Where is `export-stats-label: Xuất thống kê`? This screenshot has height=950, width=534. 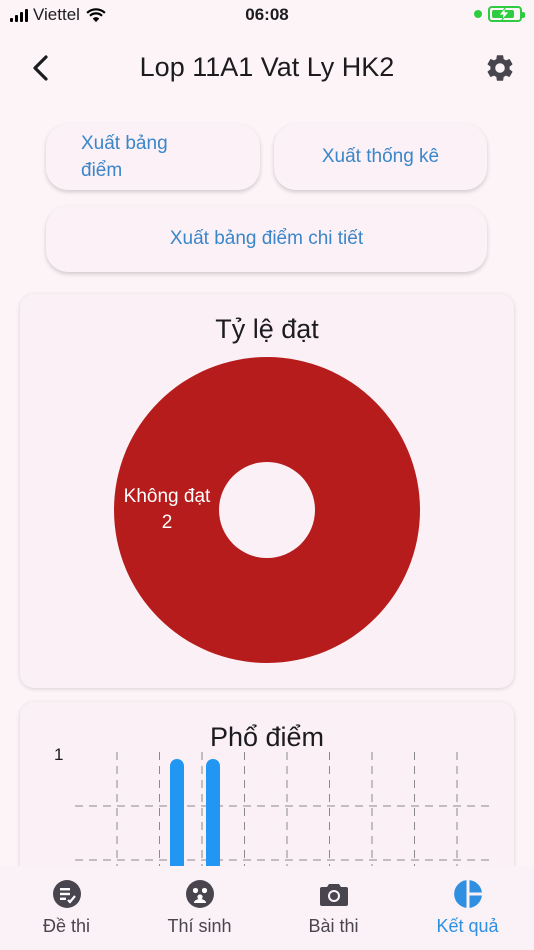
export-stats-label: Xuất thống kê is located at coordinates (380, 156).